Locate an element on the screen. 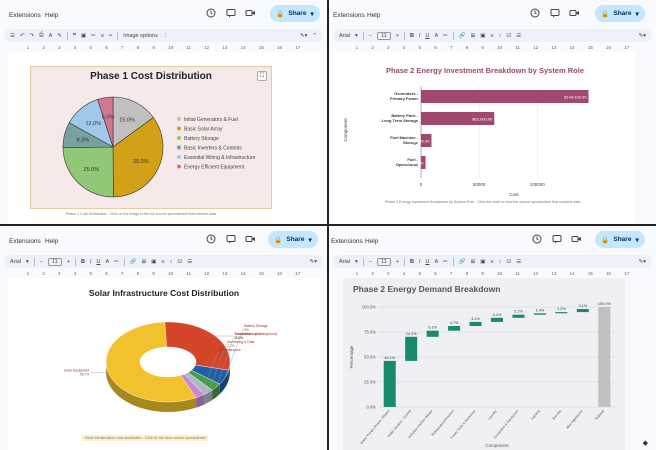 The image size is (656, 450). ruler-tick: 7 is located at coordinates (451, 47).